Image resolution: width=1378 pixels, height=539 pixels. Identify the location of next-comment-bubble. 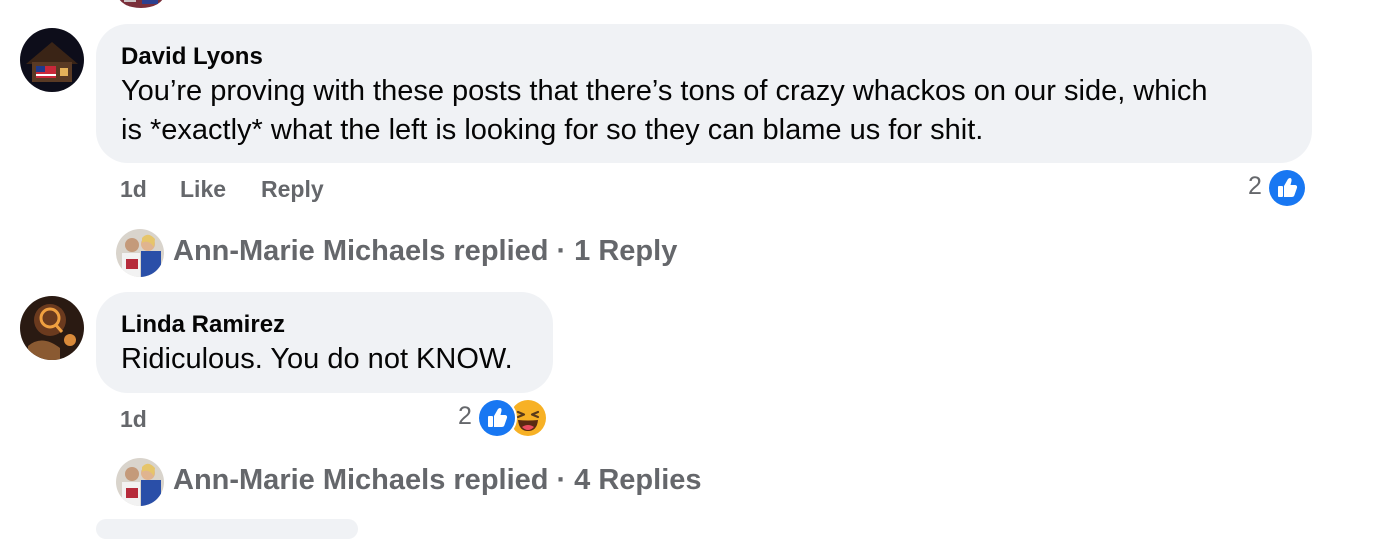
(227, 529).